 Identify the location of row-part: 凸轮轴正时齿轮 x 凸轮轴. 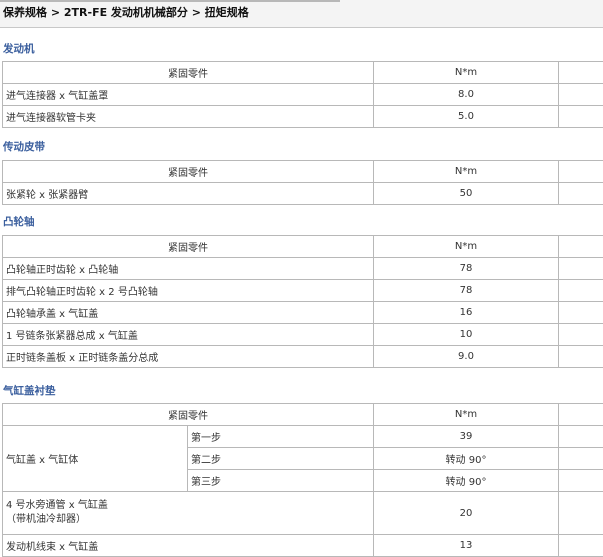
(188, 269).